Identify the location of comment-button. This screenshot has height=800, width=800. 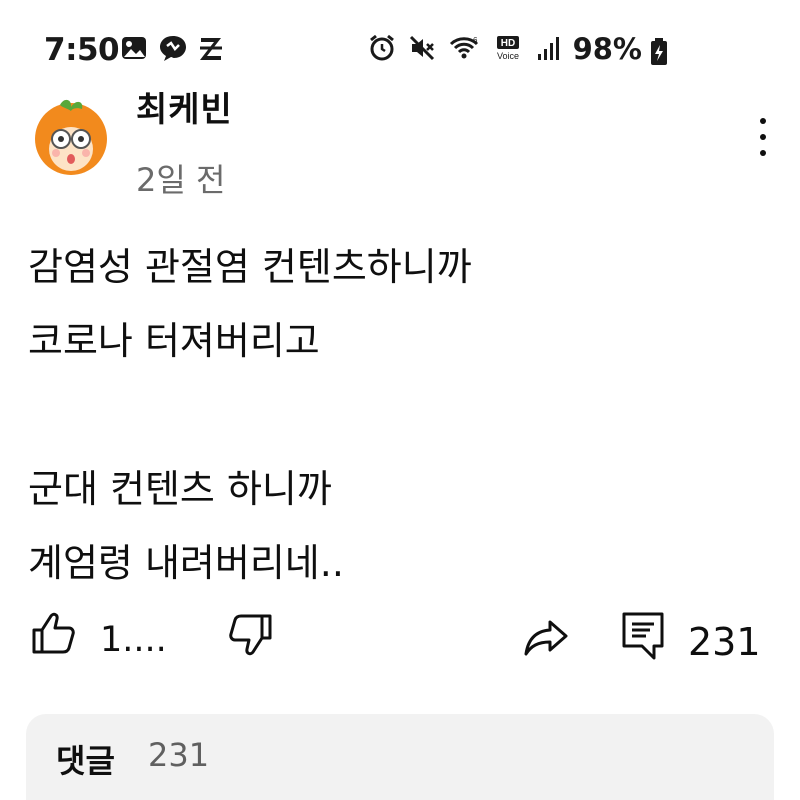
(643, 636).